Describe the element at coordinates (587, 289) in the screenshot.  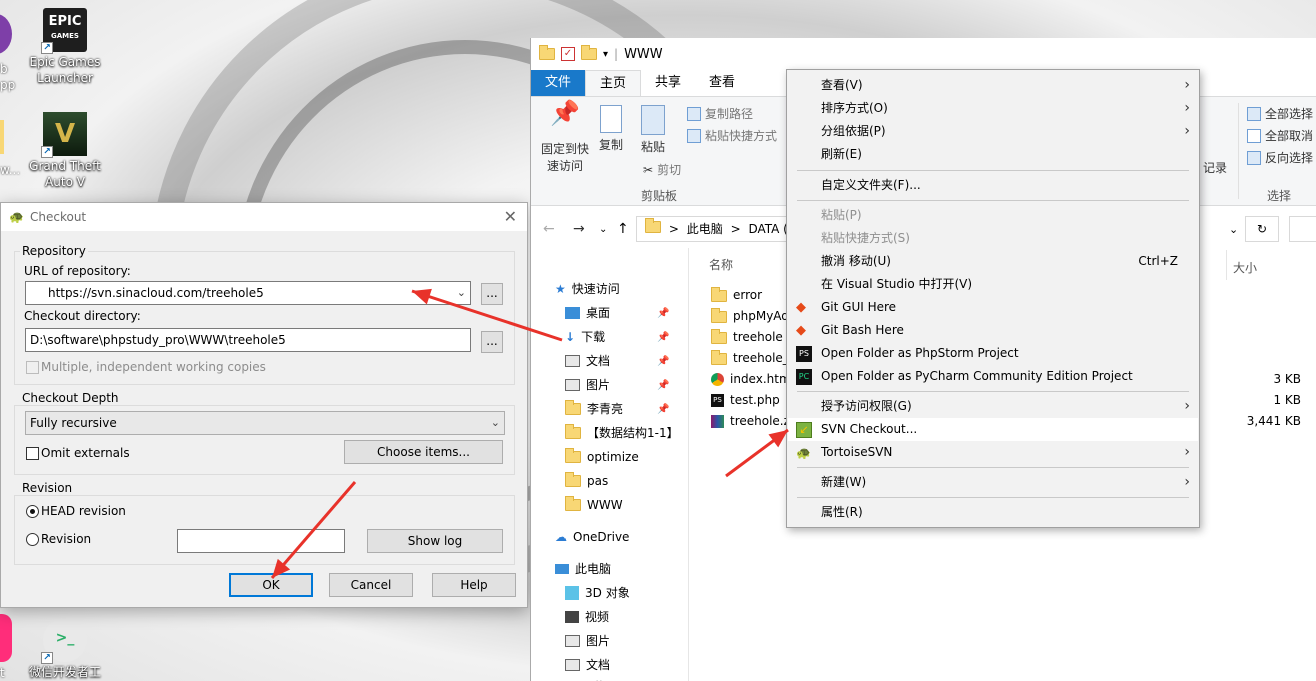
I see `nav-quick-access: ★ 快速访问` at that location.